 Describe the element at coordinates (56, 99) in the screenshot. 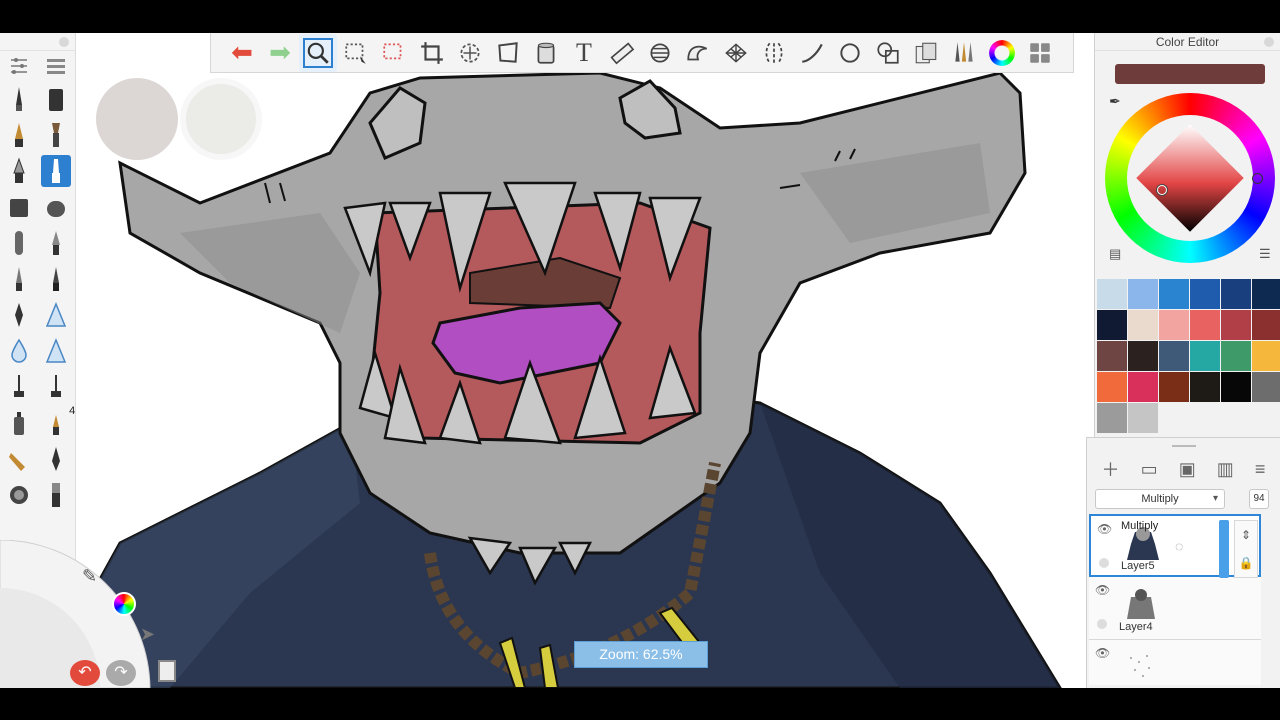

I see `marker-icon` at that location.